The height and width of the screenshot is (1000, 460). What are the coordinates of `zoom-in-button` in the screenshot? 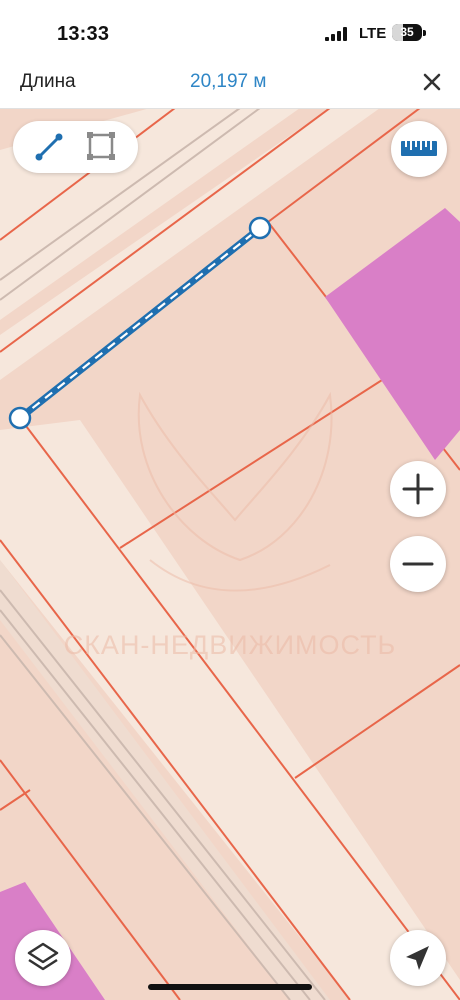 It's located at (418, 489).